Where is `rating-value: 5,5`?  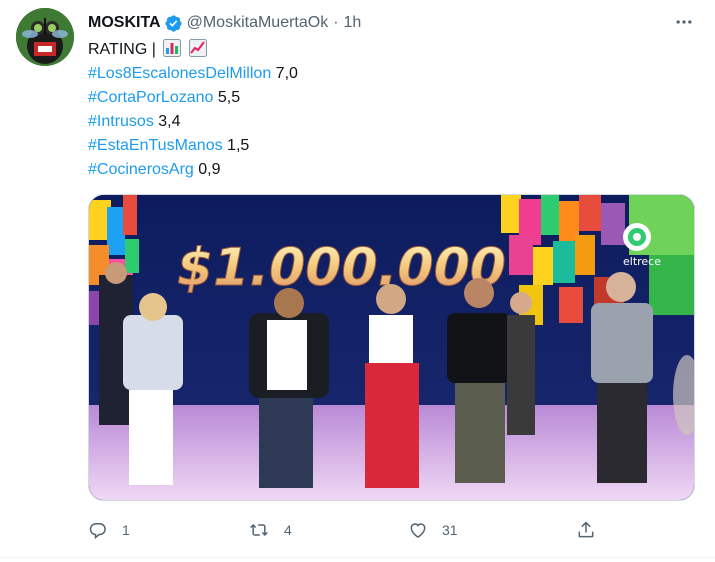 rating-value: 5,5 is located at coordinates (229, 97).